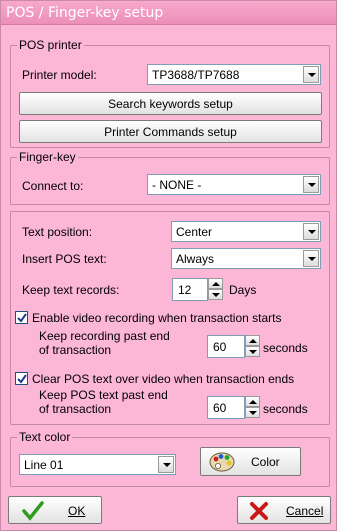 The height and width of the screenshot is (531, 337). What do you see at coordinates (53, 186) in the screenshot?
I see `connect-to-label: Connect to:` at bounding box center [53, 186].